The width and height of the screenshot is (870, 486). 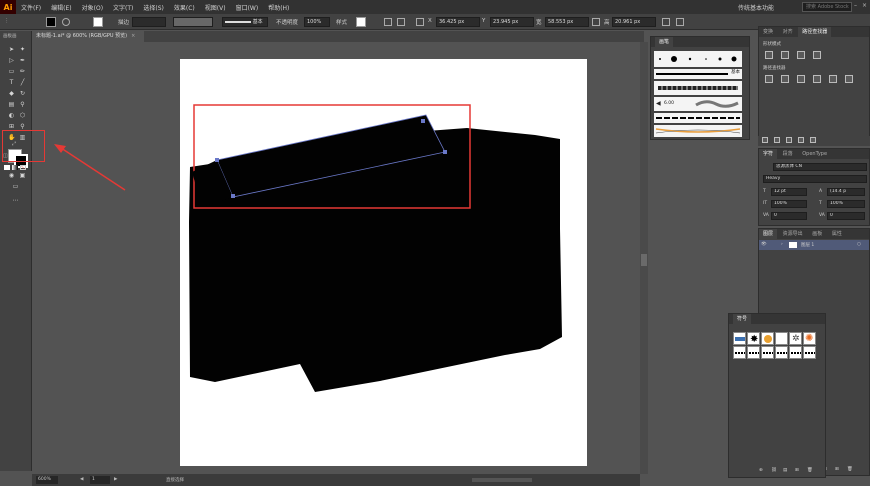 I want to click on layer-name: 图层 1, so click(x=807, y=245).